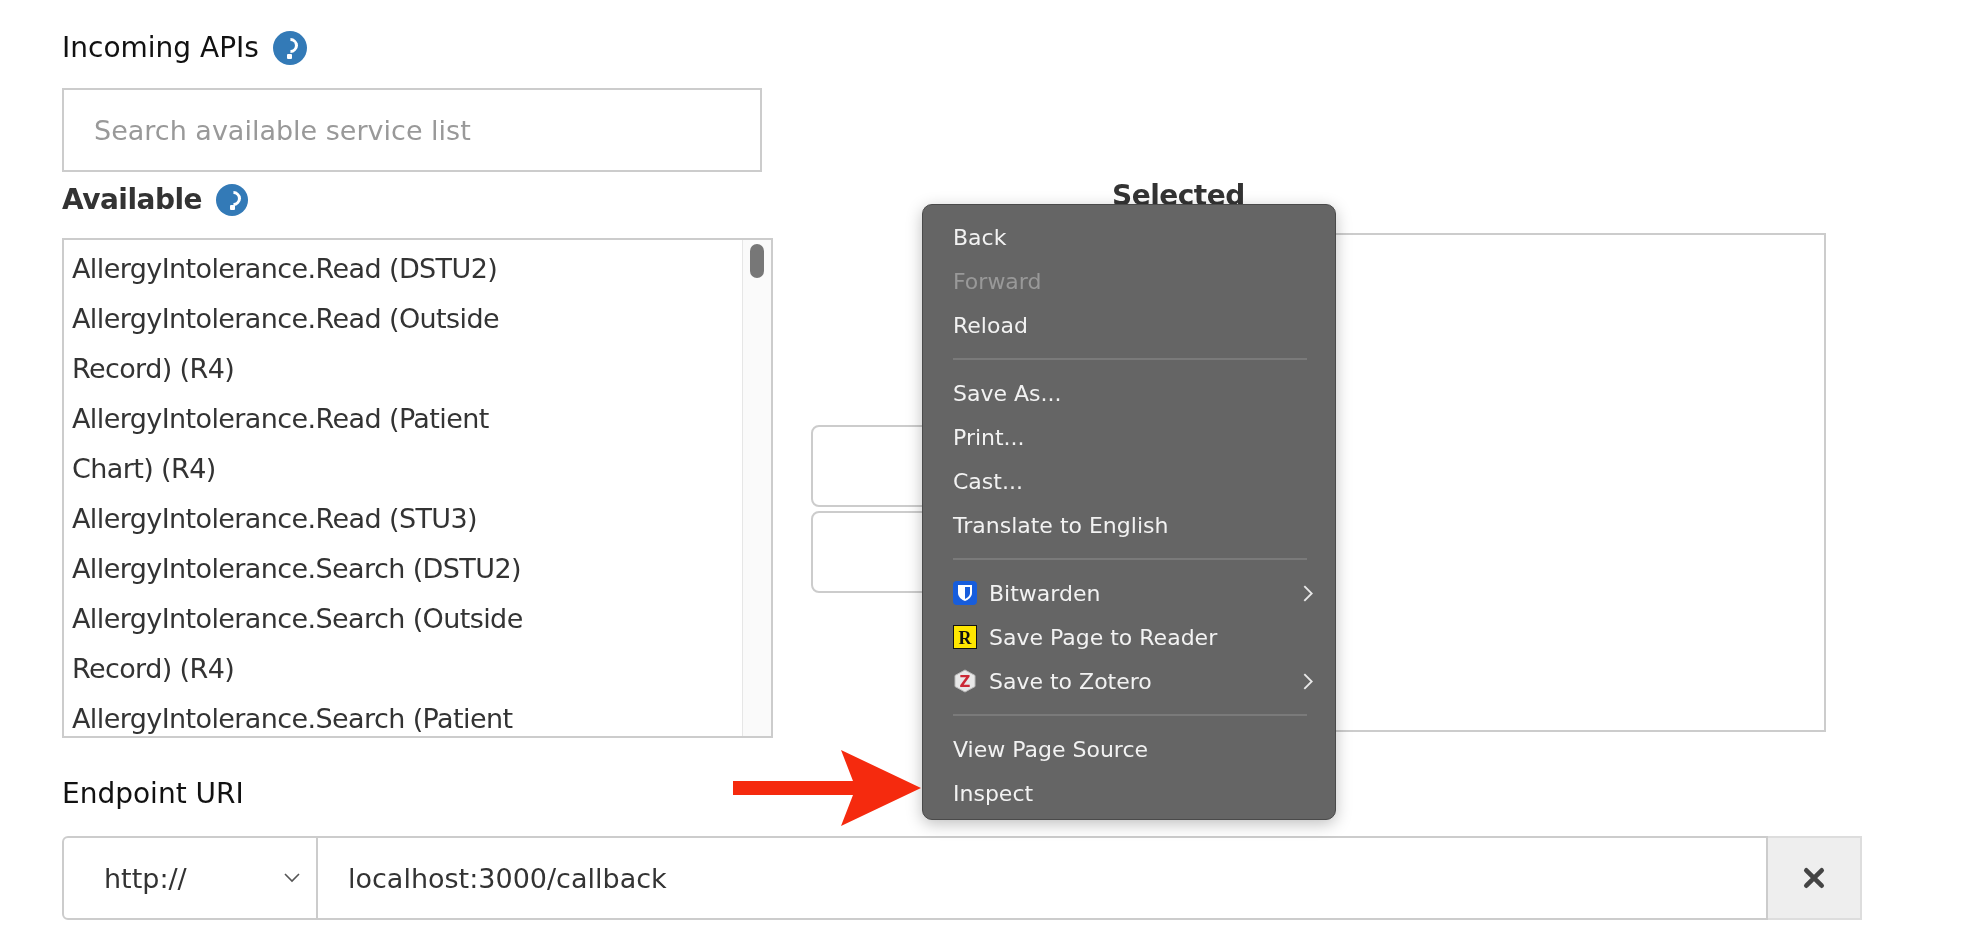 The height and width of the screenshot is (936, 1970). Describe the element at coordinates (322, 444) in the screenshot. I see `list-item: AllergyIntolerance.Read (Patient Chart) (R4)` at that location.